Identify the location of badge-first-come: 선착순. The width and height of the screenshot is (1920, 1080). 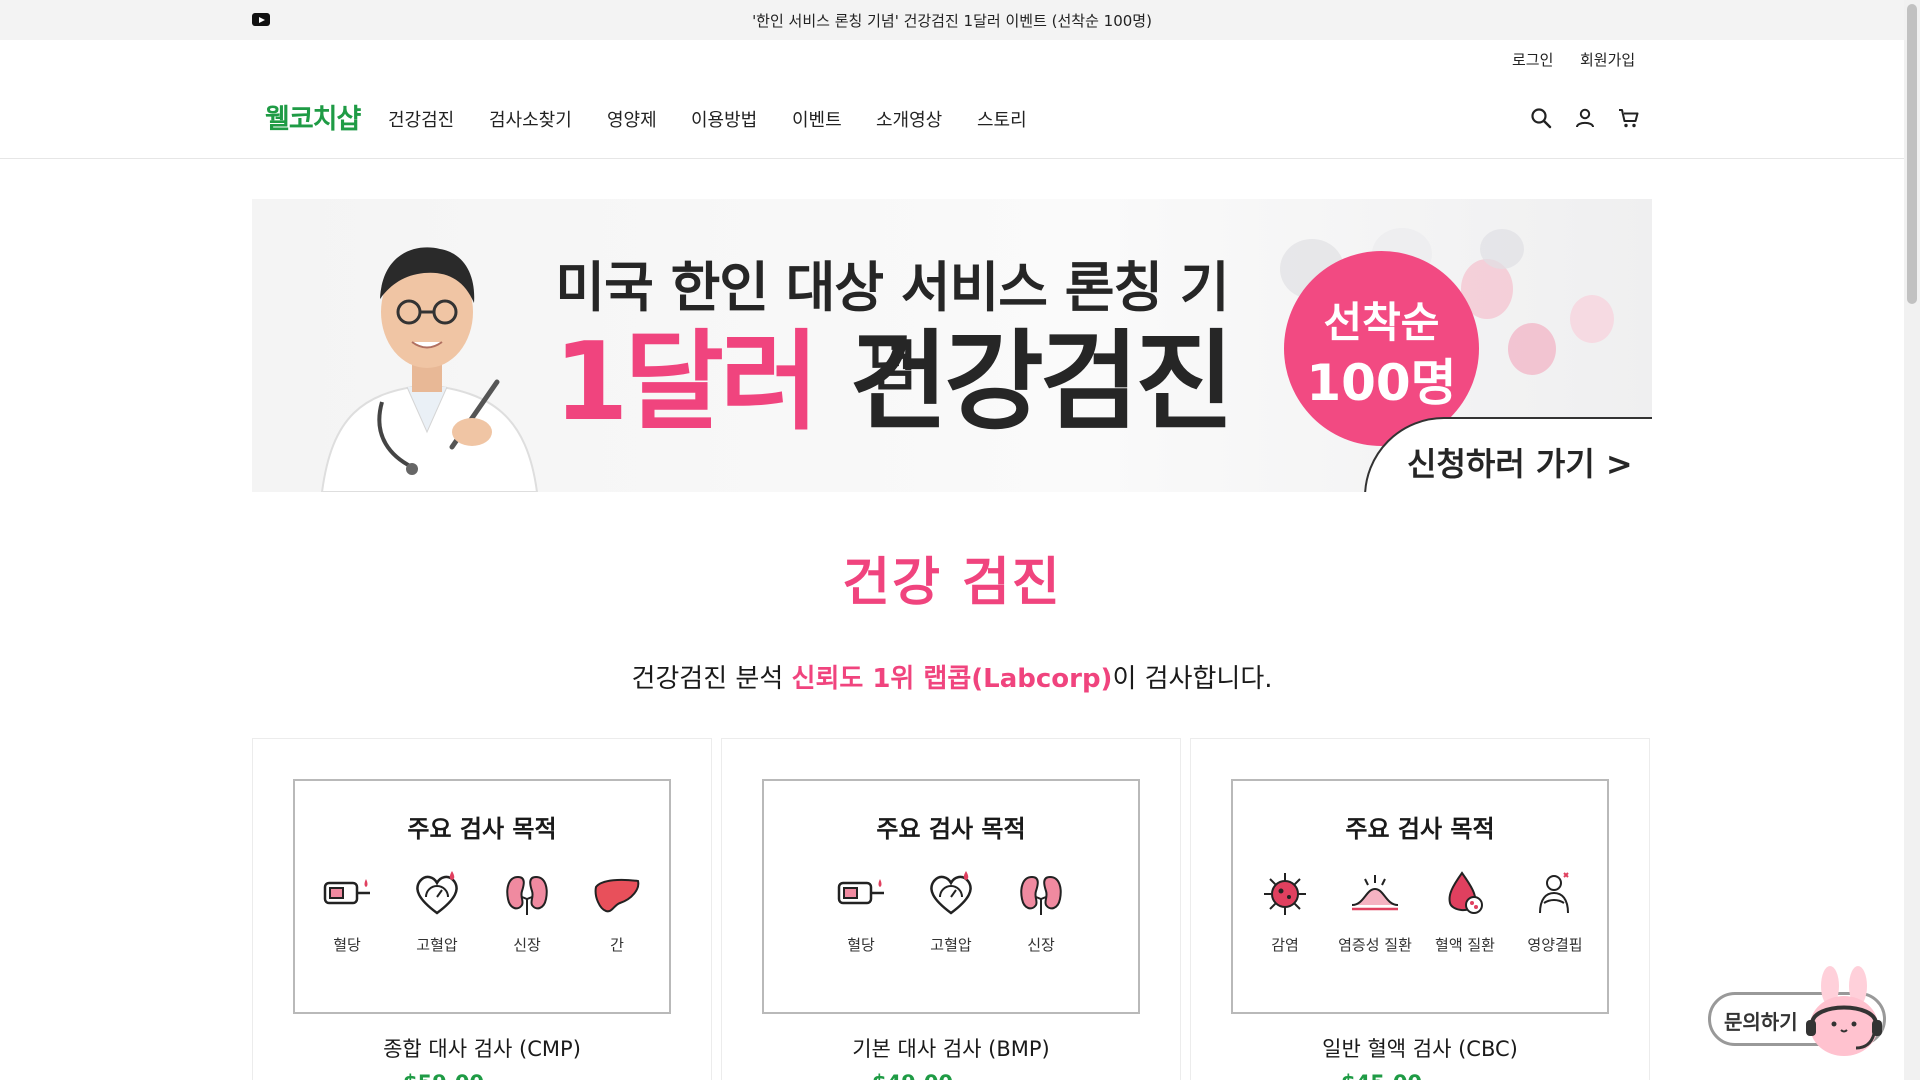
(1381, 322).